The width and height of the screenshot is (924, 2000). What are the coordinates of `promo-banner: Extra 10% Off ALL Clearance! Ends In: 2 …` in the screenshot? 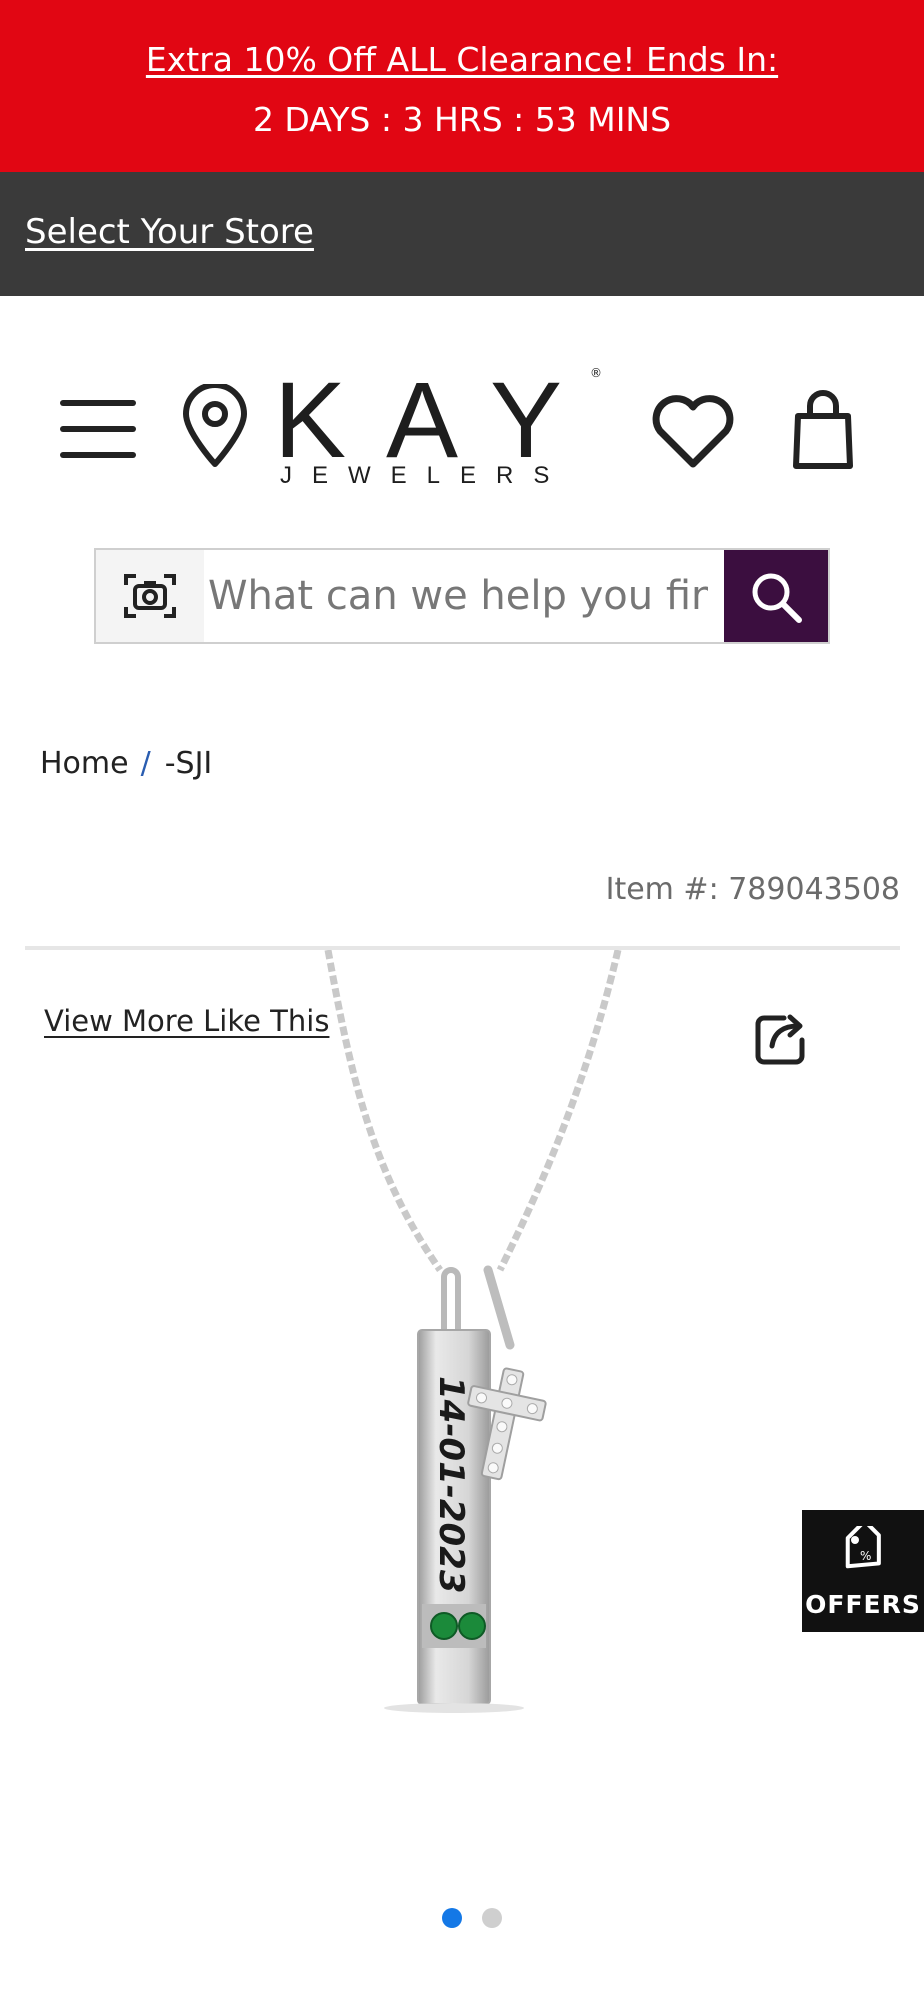 It's located at (462, 86).